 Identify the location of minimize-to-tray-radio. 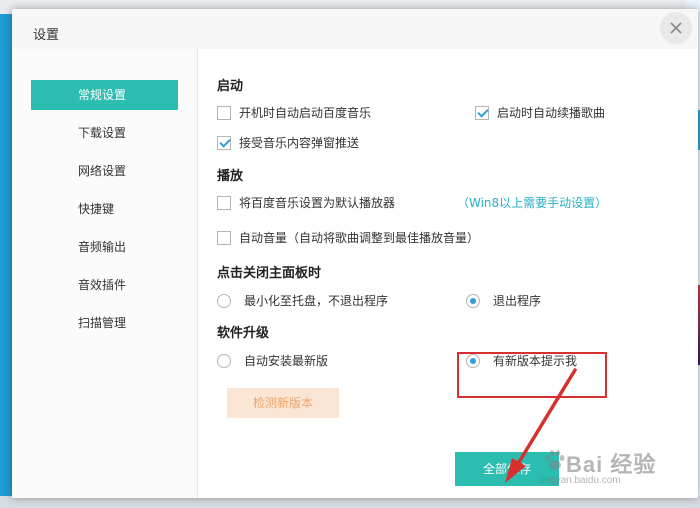
(224, 301).